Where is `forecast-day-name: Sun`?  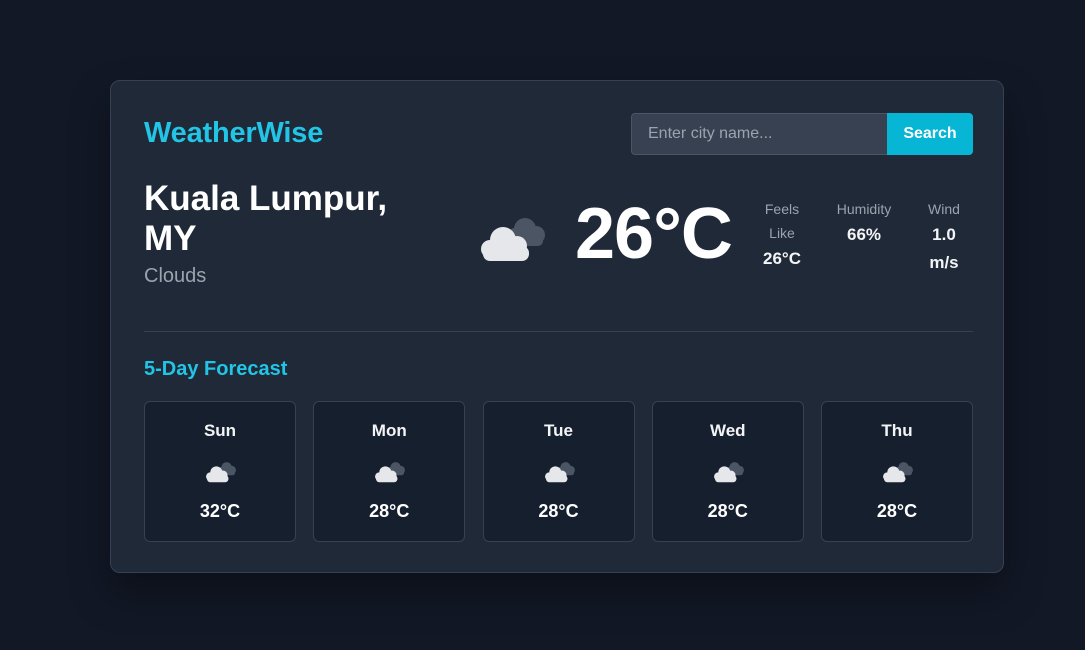
forecast-day-name: Sun is located at coordinates (220, 430).